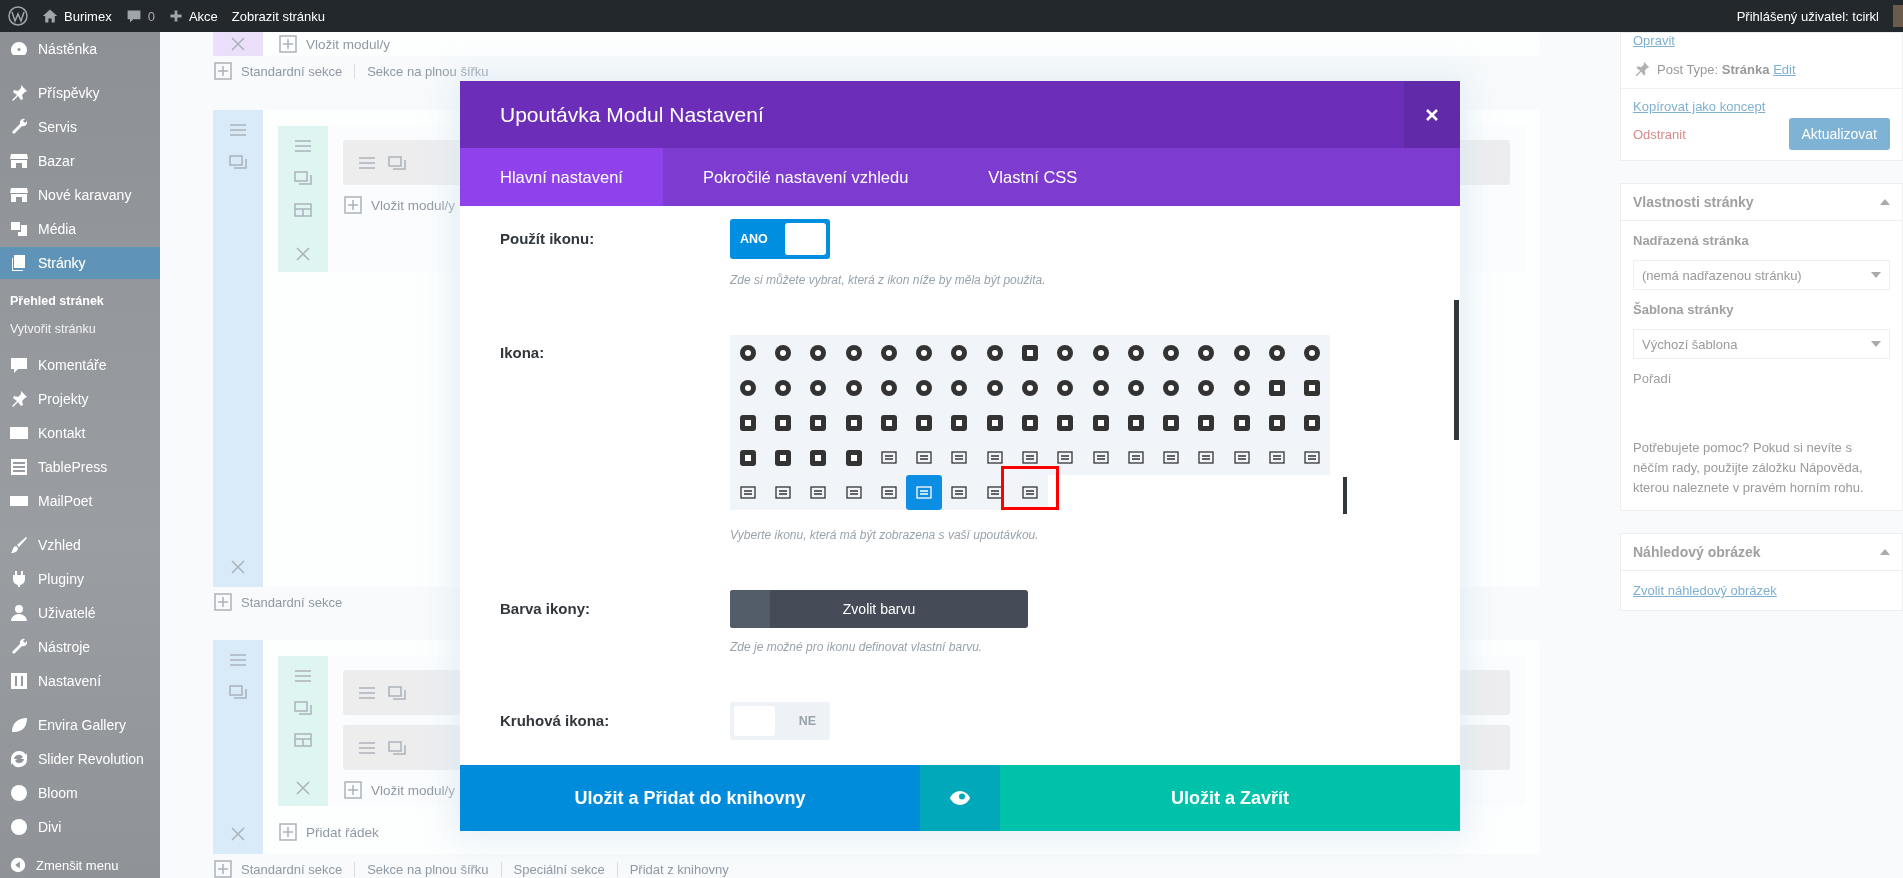 This screenshot has width=1903, height=878. Describe the element at coordinates (342, 832) in the screenshot. I see `add-row-link: Přidat řádek` at that location.